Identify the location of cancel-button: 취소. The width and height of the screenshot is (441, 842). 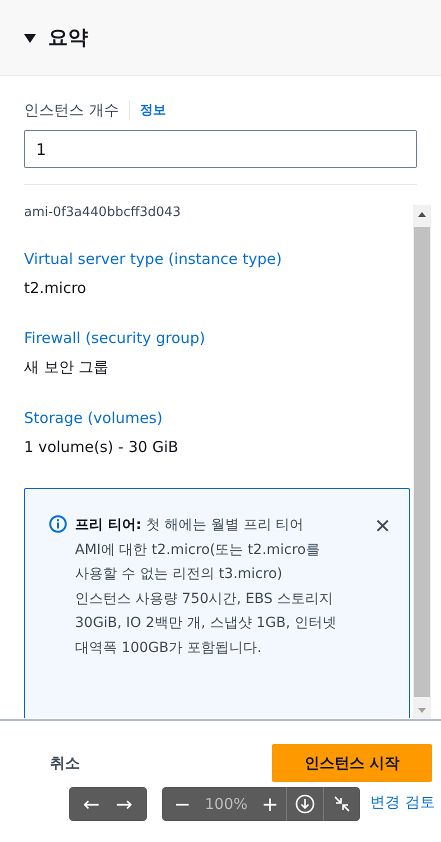
(65, 763).